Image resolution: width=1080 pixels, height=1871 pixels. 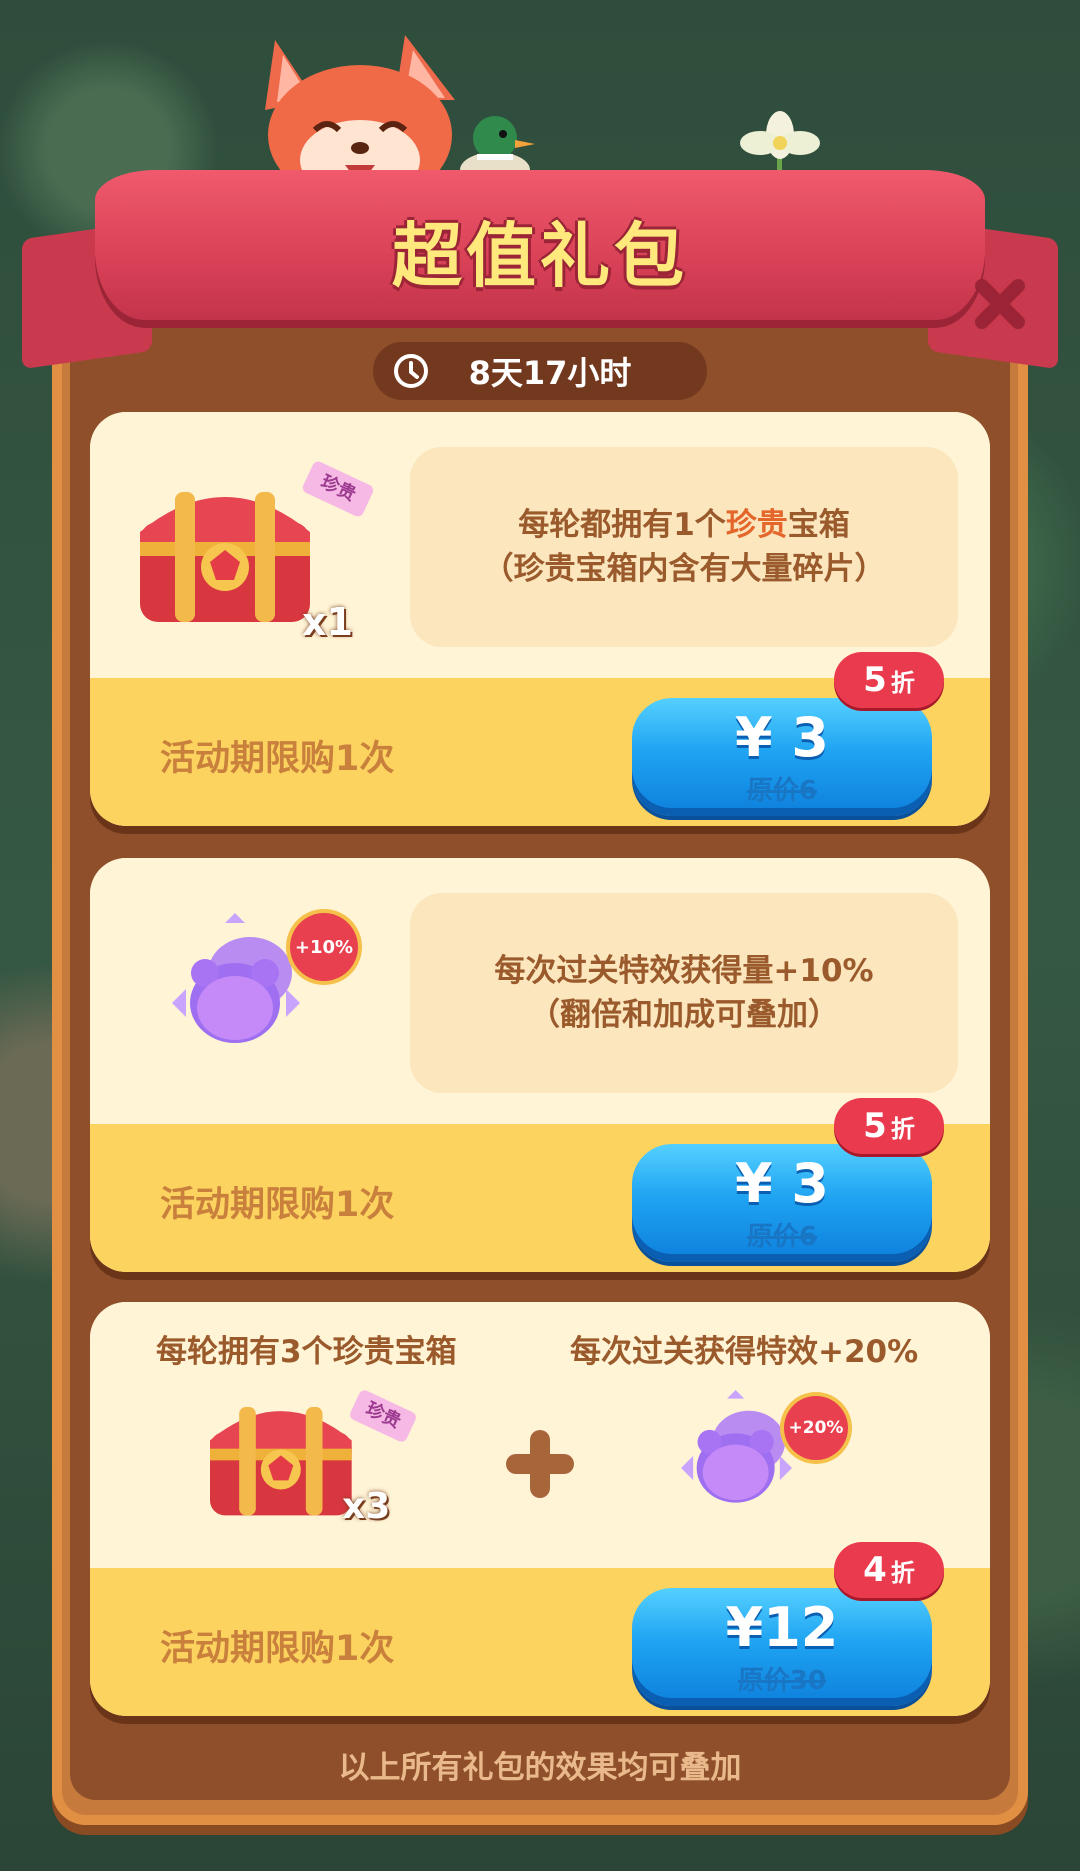 I want to click on item-quantity: x1, so click(x=327, y=622).